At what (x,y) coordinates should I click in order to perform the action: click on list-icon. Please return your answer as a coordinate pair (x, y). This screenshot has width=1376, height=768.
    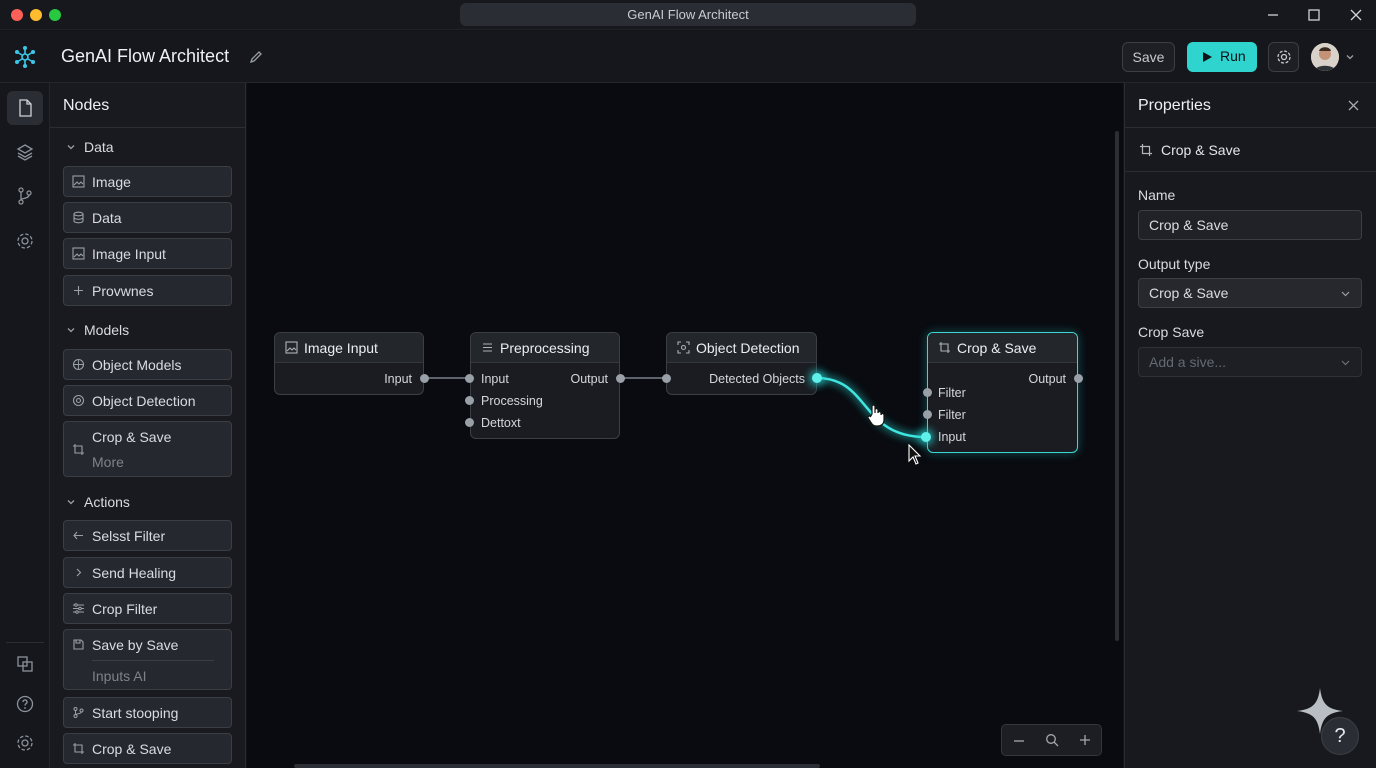
    Looking at the image, I should click on (487, 347).